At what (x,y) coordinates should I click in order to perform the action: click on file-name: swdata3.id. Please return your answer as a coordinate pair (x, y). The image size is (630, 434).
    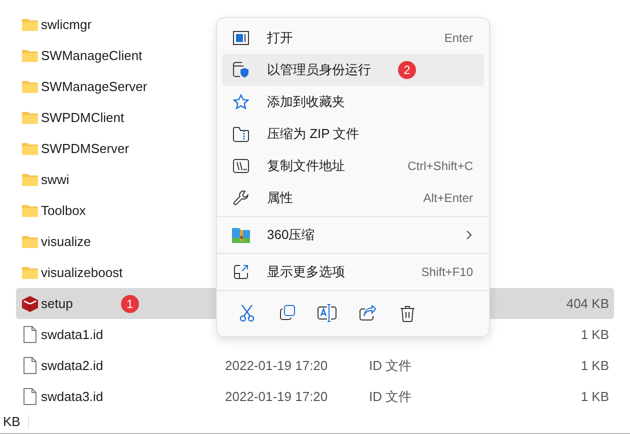
    Looking at the image, I should click on (72, 396).